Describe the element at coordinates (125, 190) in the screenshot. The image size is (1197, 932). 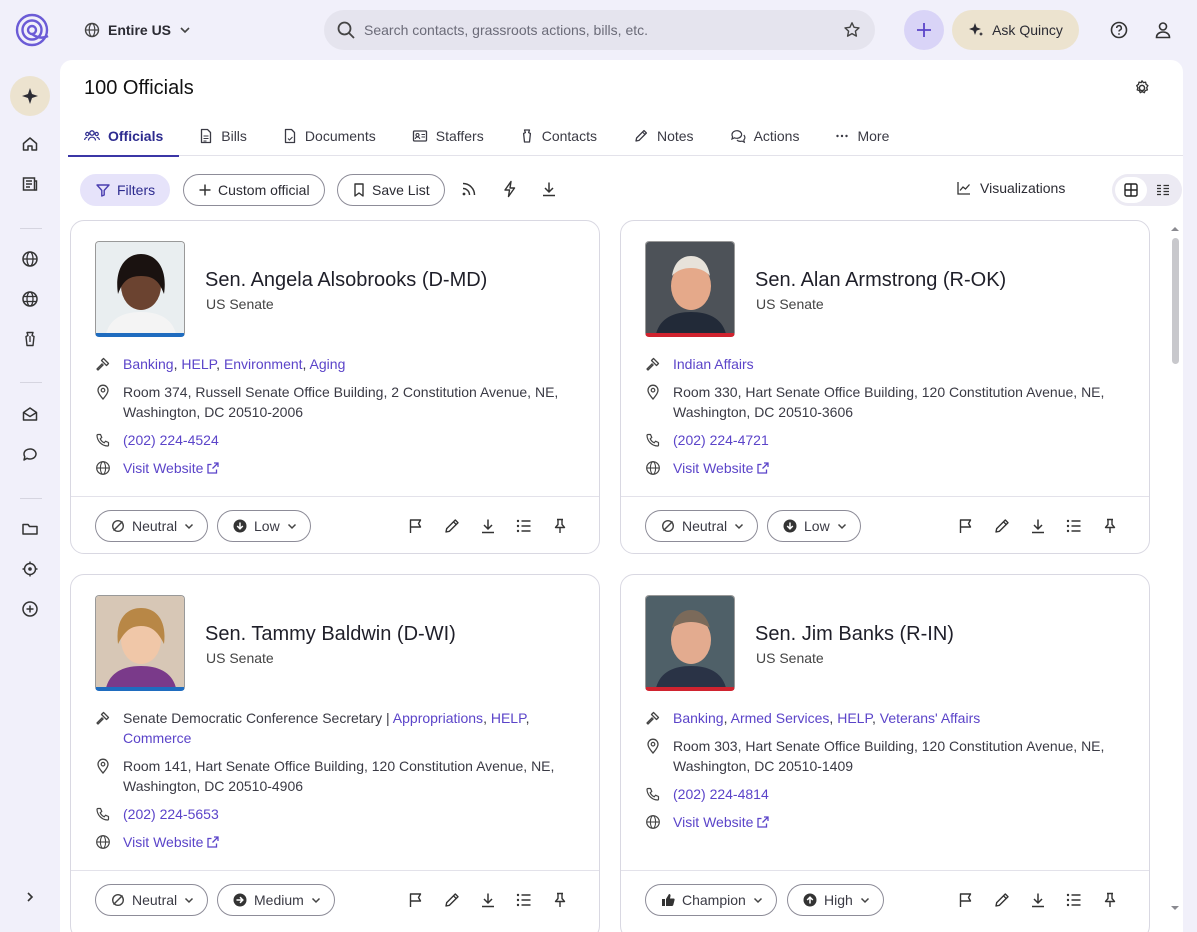
I see `filters-button: Filters` at that location.